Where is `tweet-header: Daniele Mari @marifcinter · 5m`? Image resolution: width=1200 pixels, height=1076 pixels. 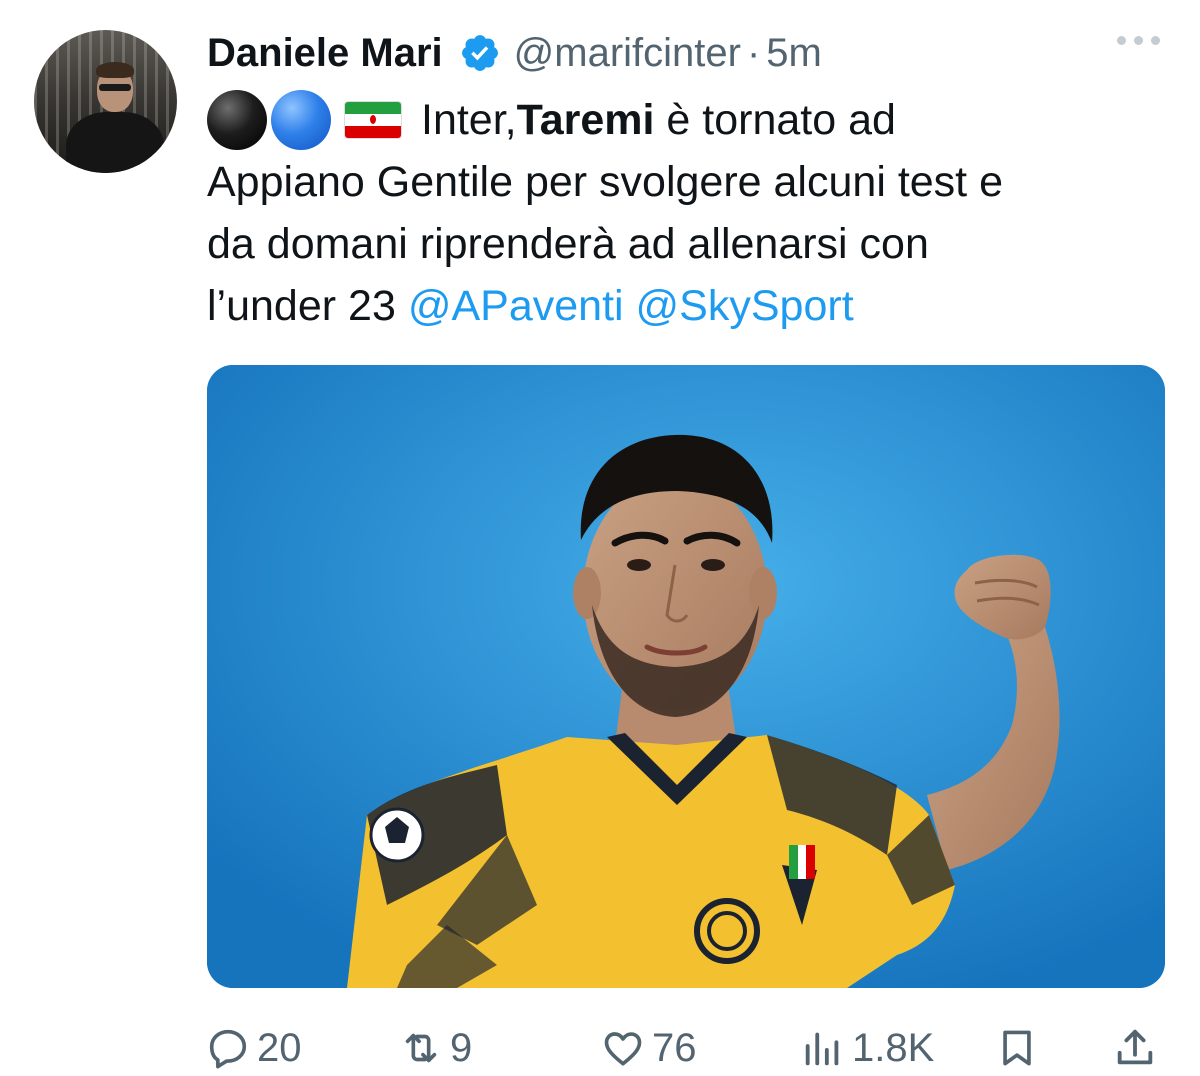 tweet-header: Daniele Mari @marifcinter · 5m is located at coordinates (514, 53).